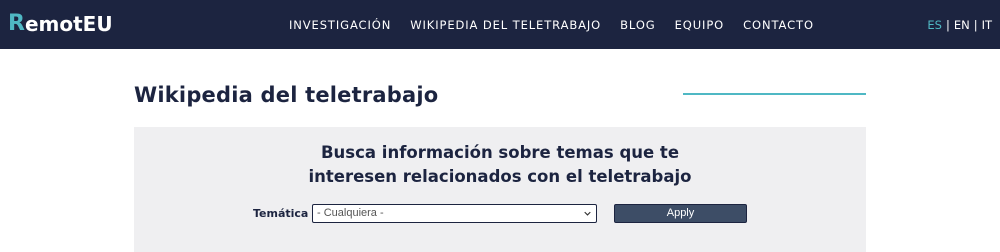 The image size is (1000, 252). Describe the element at coordinates (774, 94) in the screenshot. I see `title-divider` at that location.